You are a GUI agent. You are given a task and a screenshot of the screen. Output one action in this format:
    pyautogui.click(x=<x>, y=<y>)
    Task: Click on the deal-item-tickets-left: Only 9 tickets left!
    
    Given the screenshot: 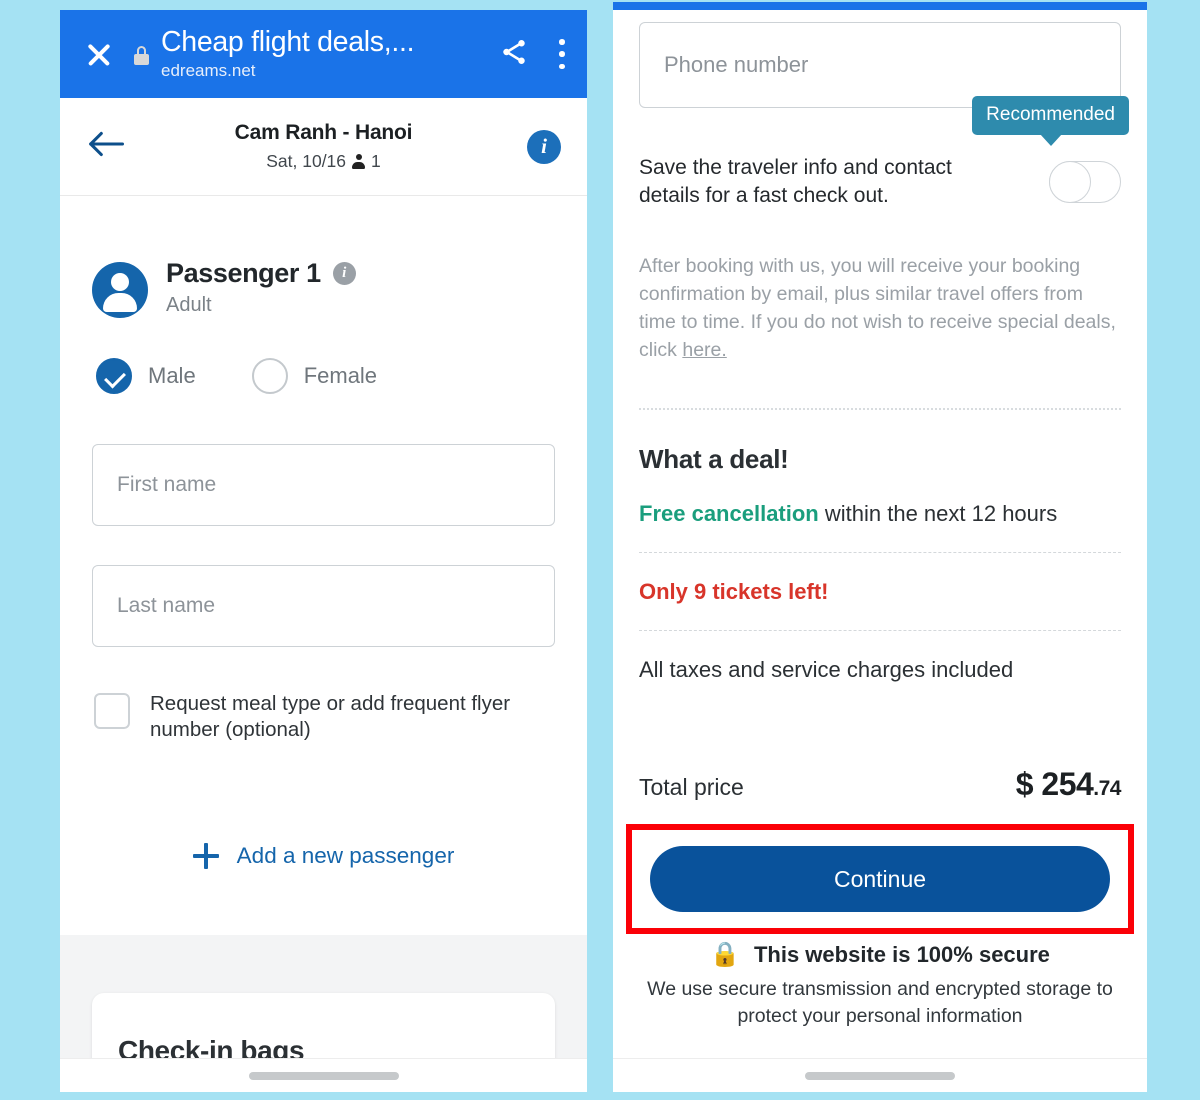 What is the action you would take?
    pyautogui.click(x=880, y=591)
    